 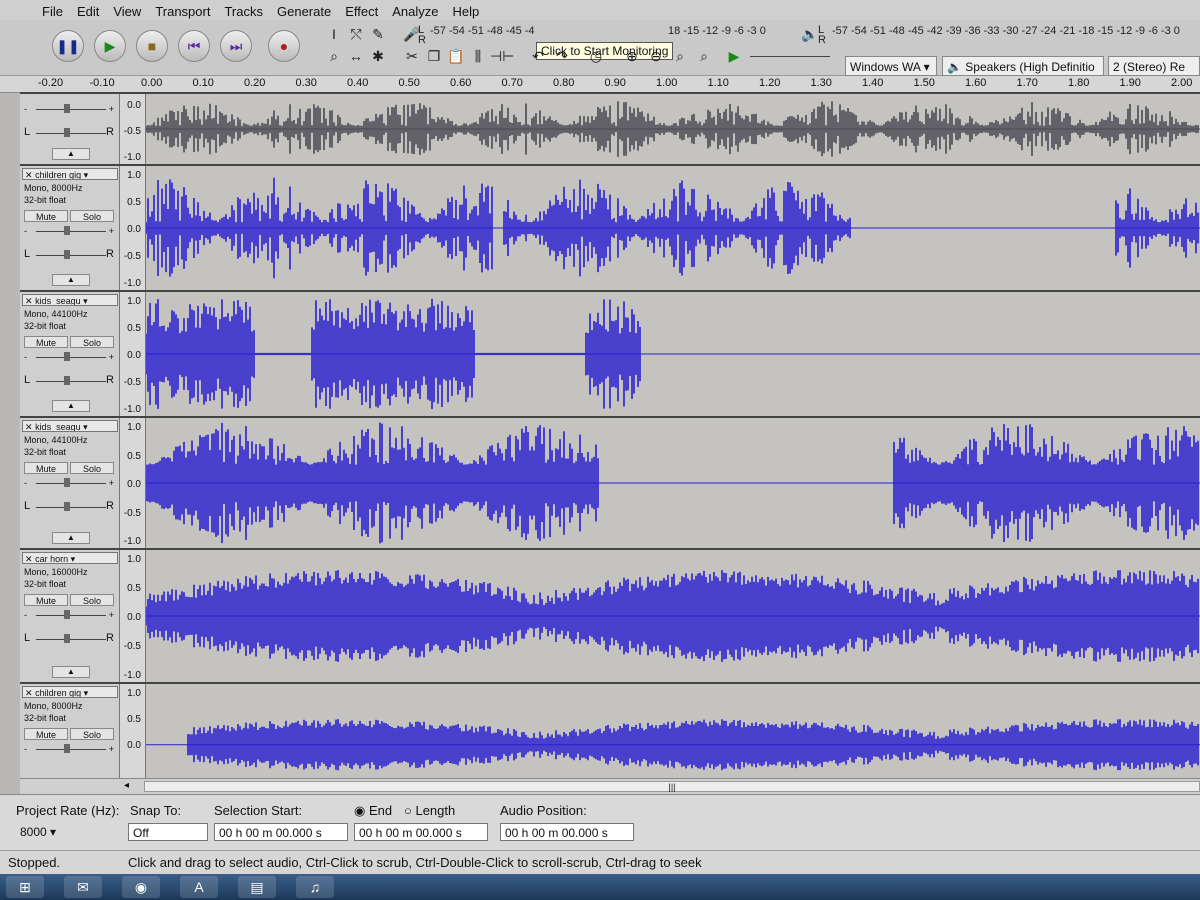 I want to click on menu-effect: Effect, so click(x=361, y=11).